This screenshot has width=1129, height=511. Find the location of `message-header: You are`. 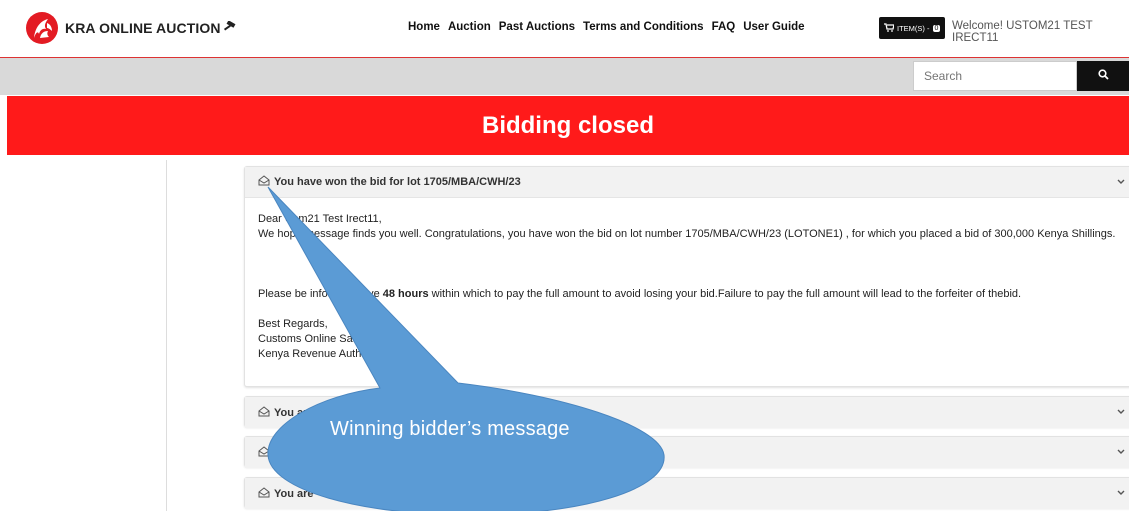

message-header: You are is located at coordinates (687, 493).